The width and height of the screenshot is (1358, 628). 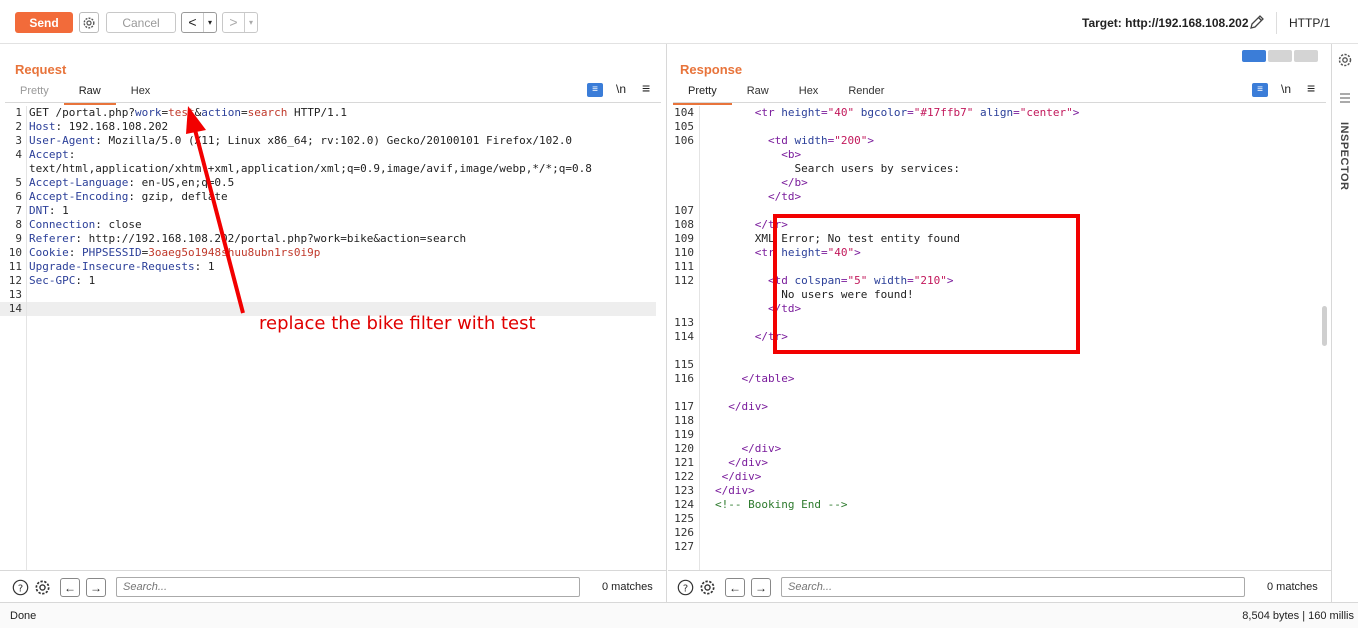 I want to click on layout-stacked-button, so click(x=1280, y=56).